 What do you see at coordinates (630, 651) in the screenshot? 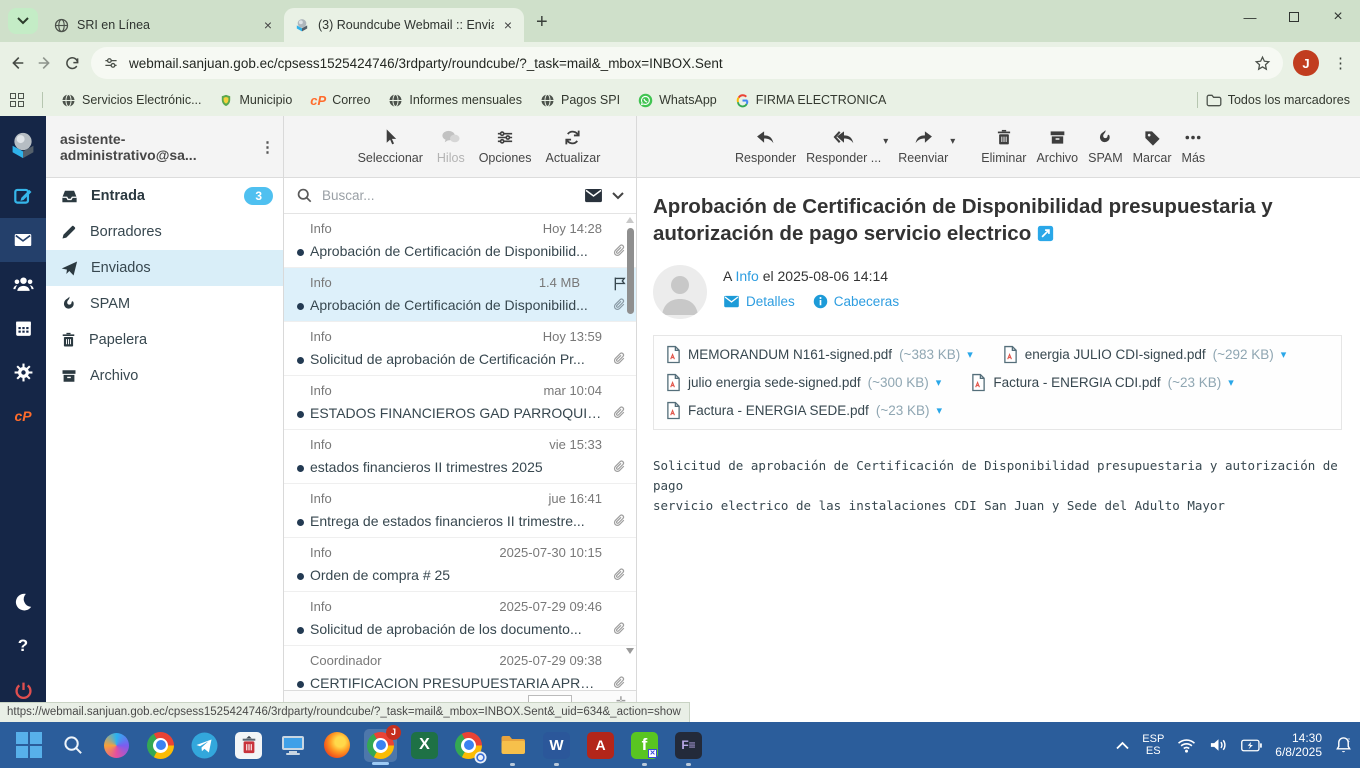
I see `scroll-down-icon` at bounding box center [630, 651].